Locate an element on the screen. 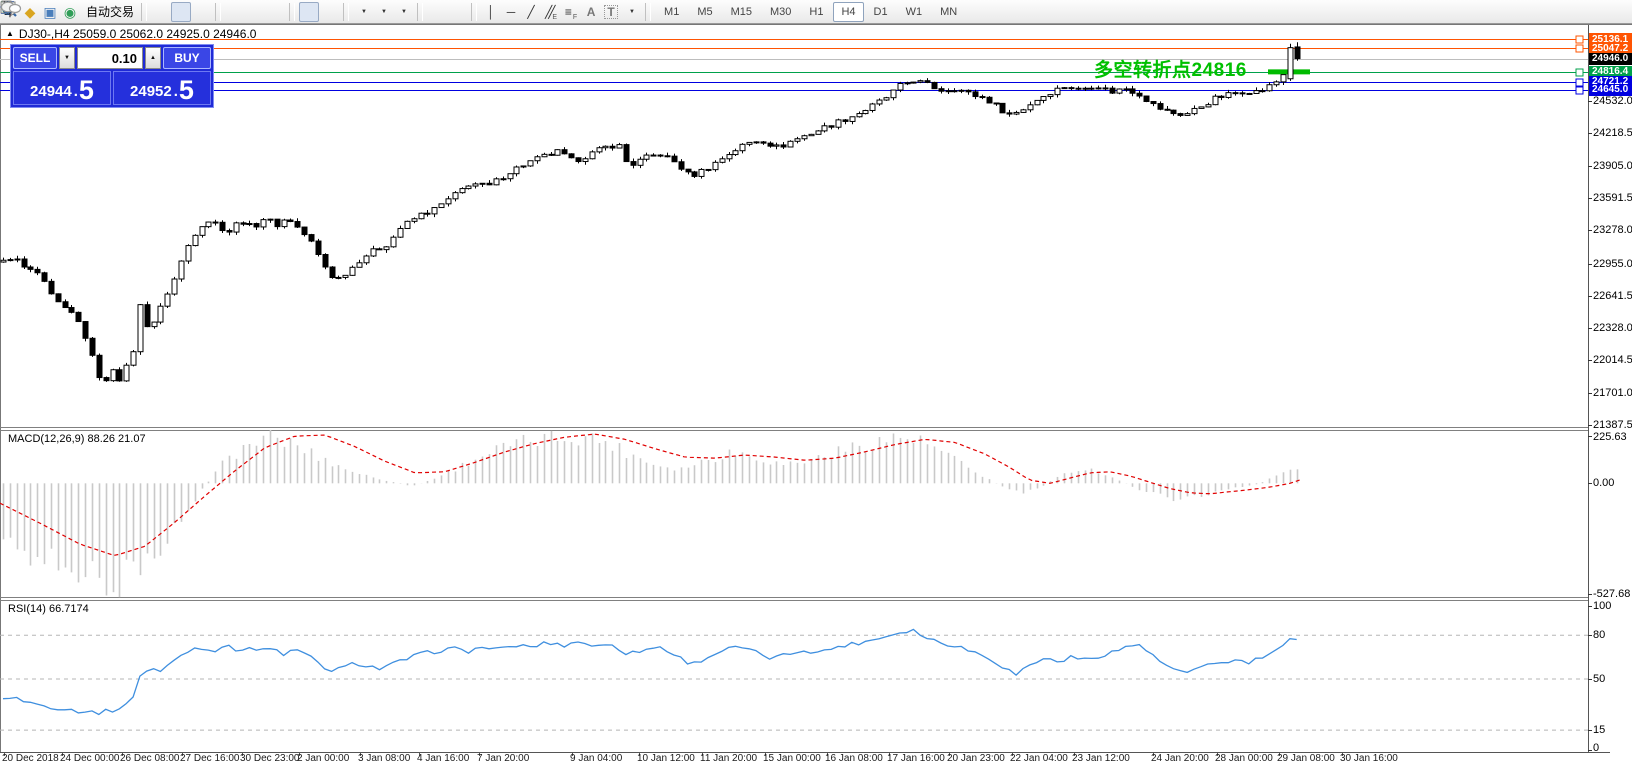  spin-up-icon: ▲ is located at coordinates (153, 58).